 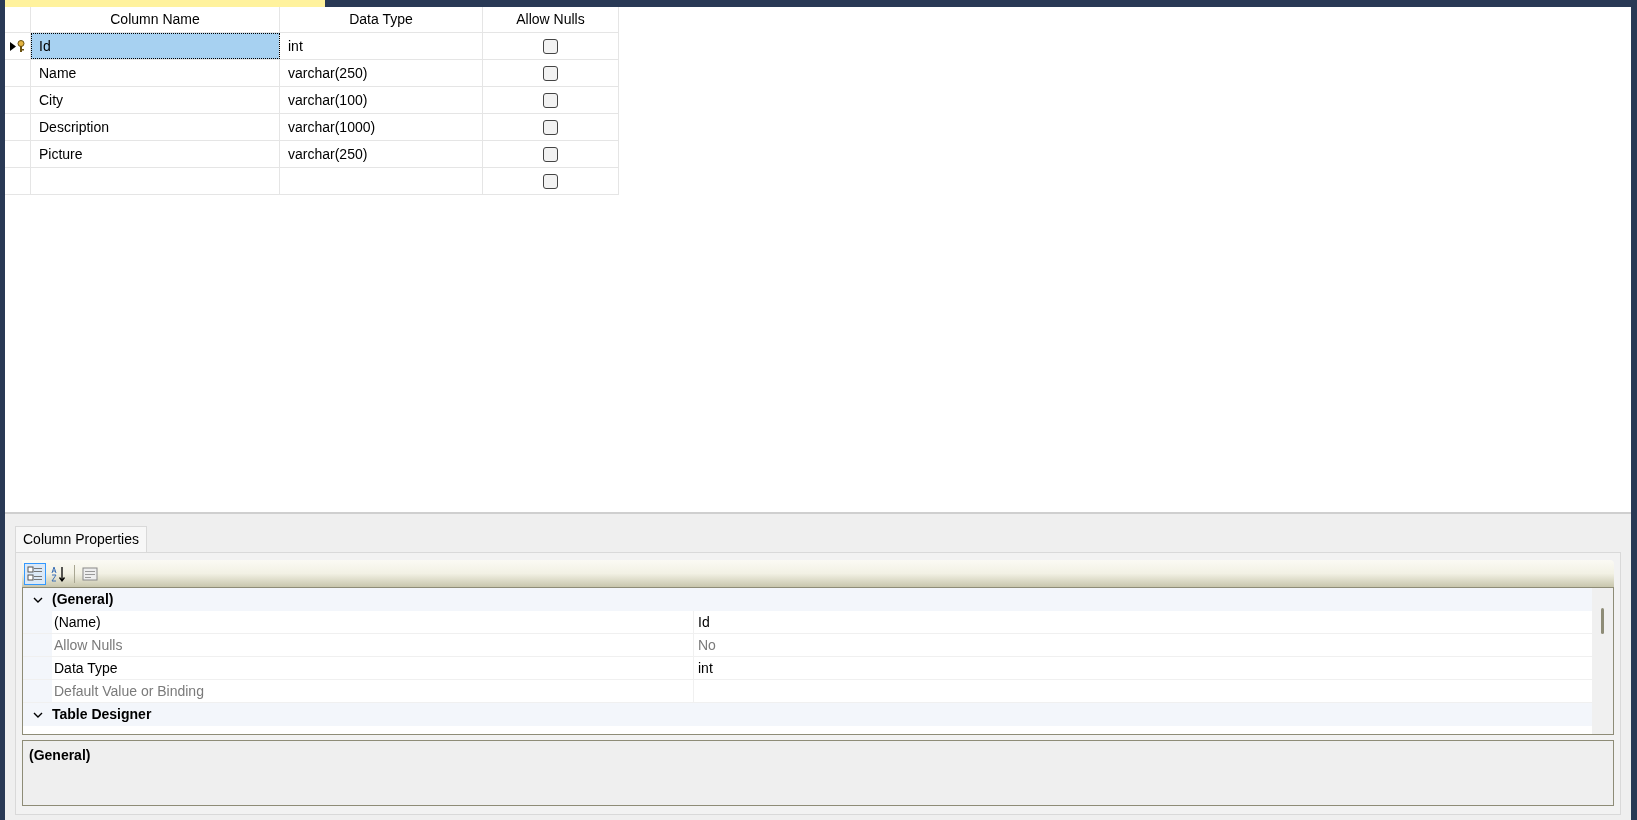 I want to click on table-cell: Name, so click(x=155, y=73).